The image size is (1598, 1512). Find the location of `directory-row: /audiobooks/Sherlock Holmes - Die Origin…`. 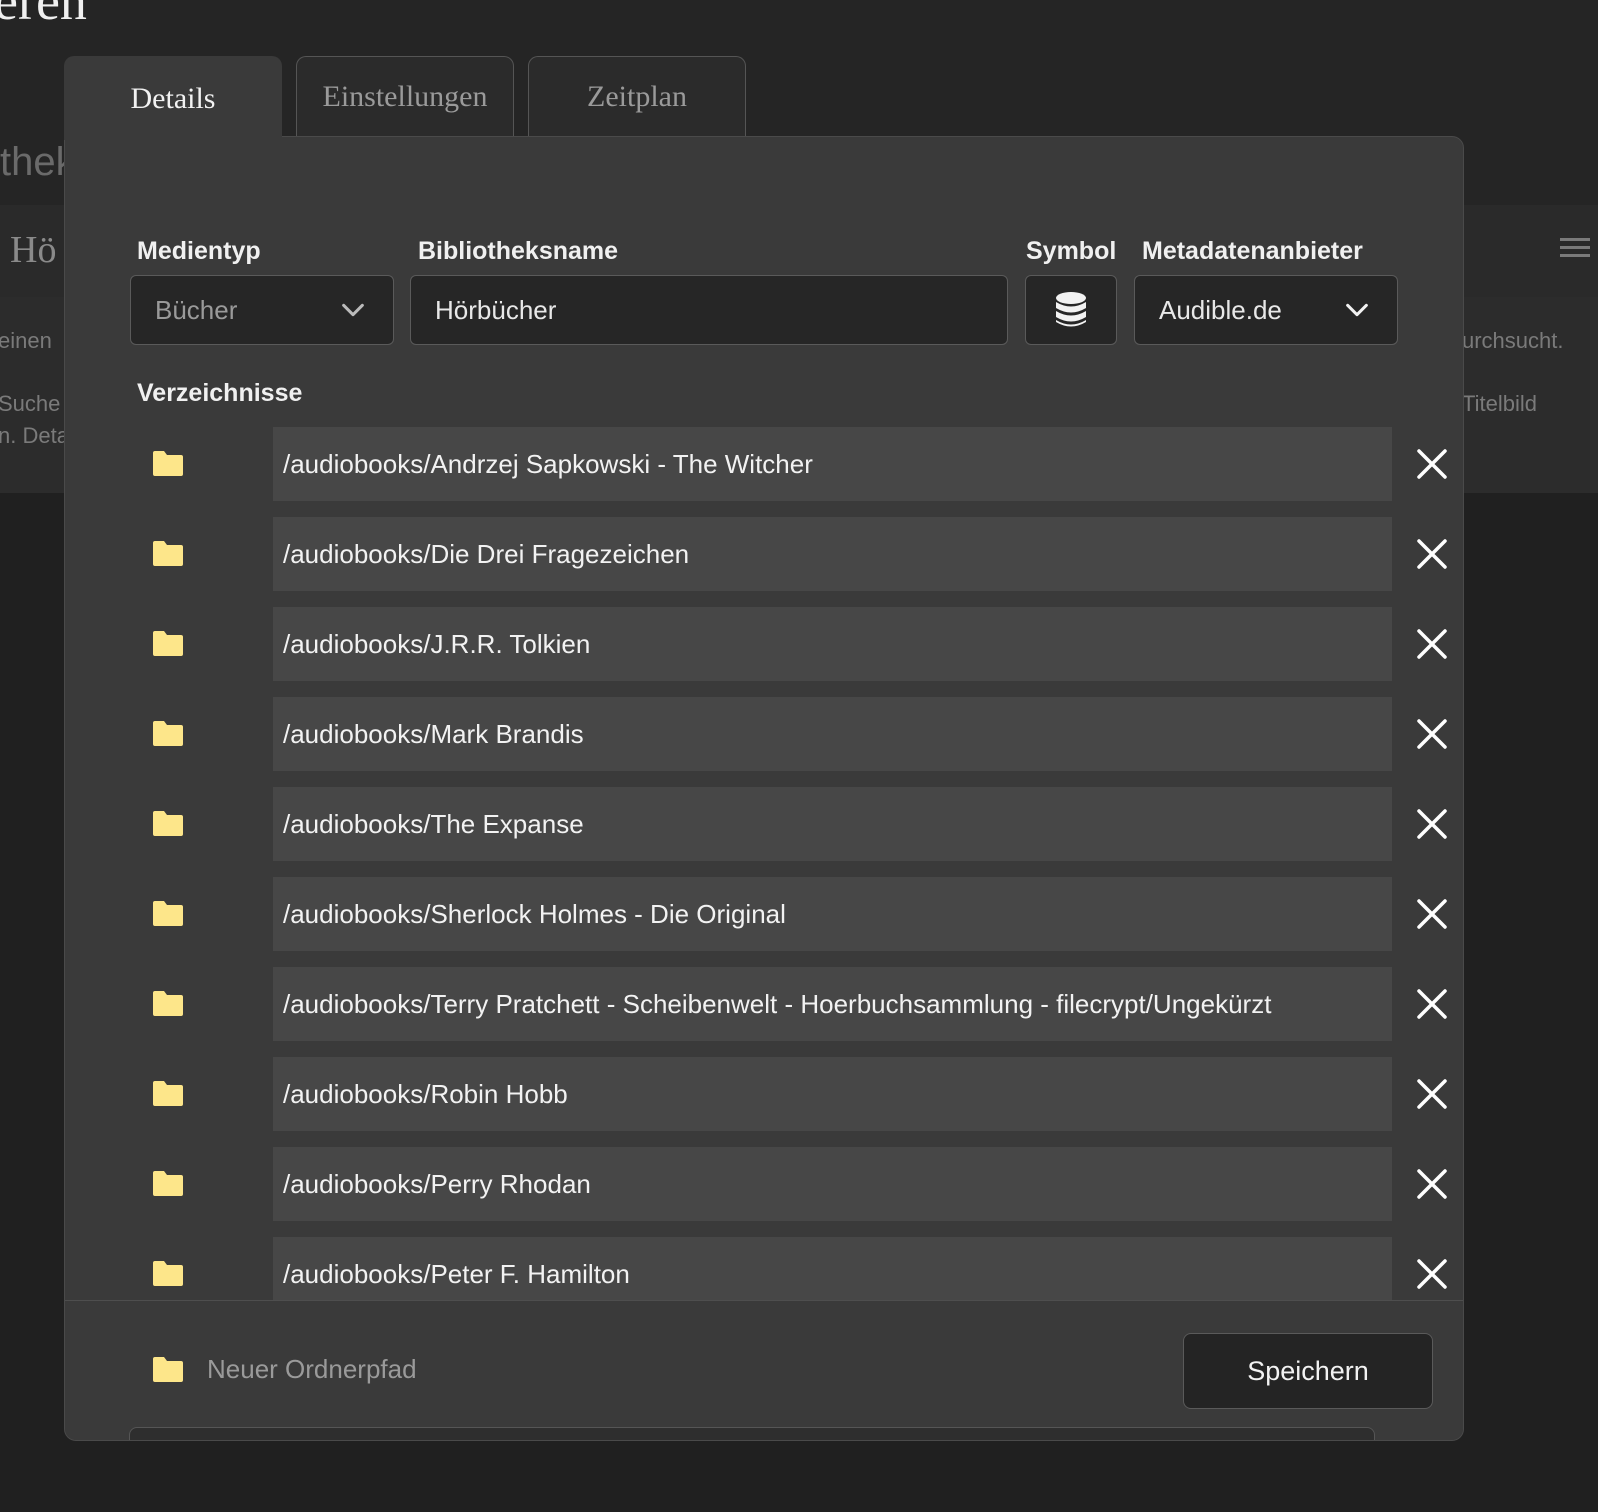

directory-row: /audiobooks/Sherlock Holmes - Die Origin… is located at coordinates (794, 914).